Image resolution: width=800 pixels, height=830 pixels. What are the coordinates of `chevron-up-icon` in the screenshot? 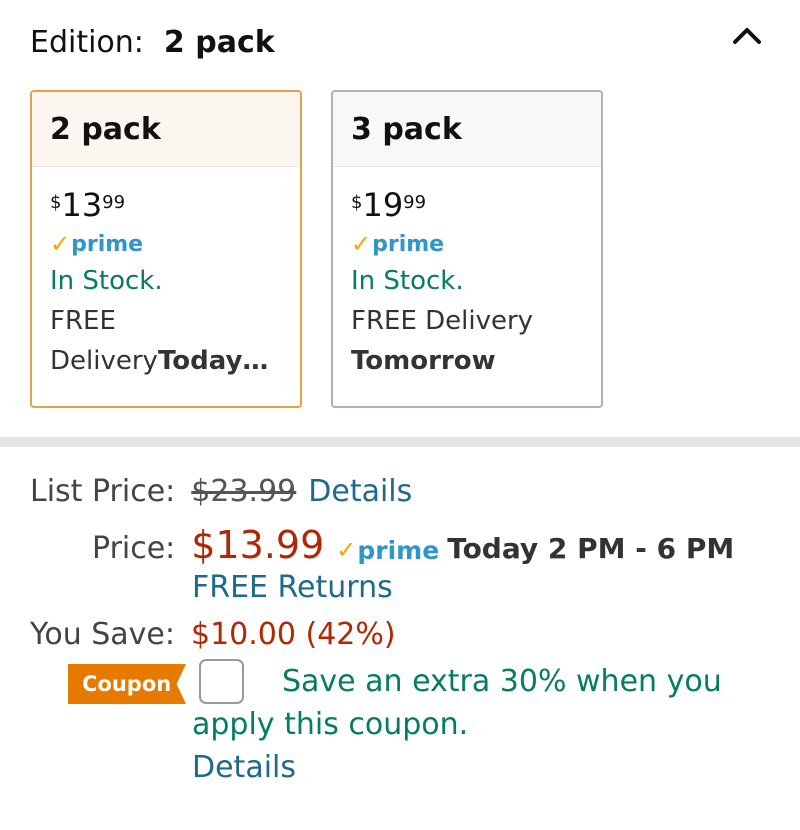 It's located at (747, 35).